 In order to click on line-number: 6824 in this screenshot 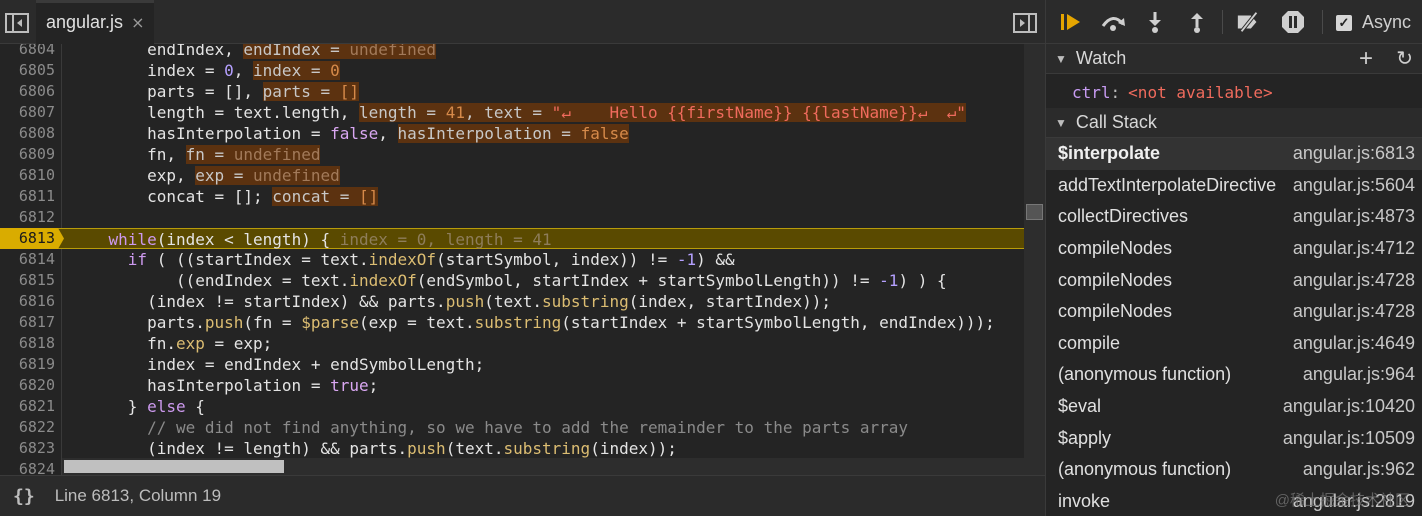, I will do `click(27, 467)`.